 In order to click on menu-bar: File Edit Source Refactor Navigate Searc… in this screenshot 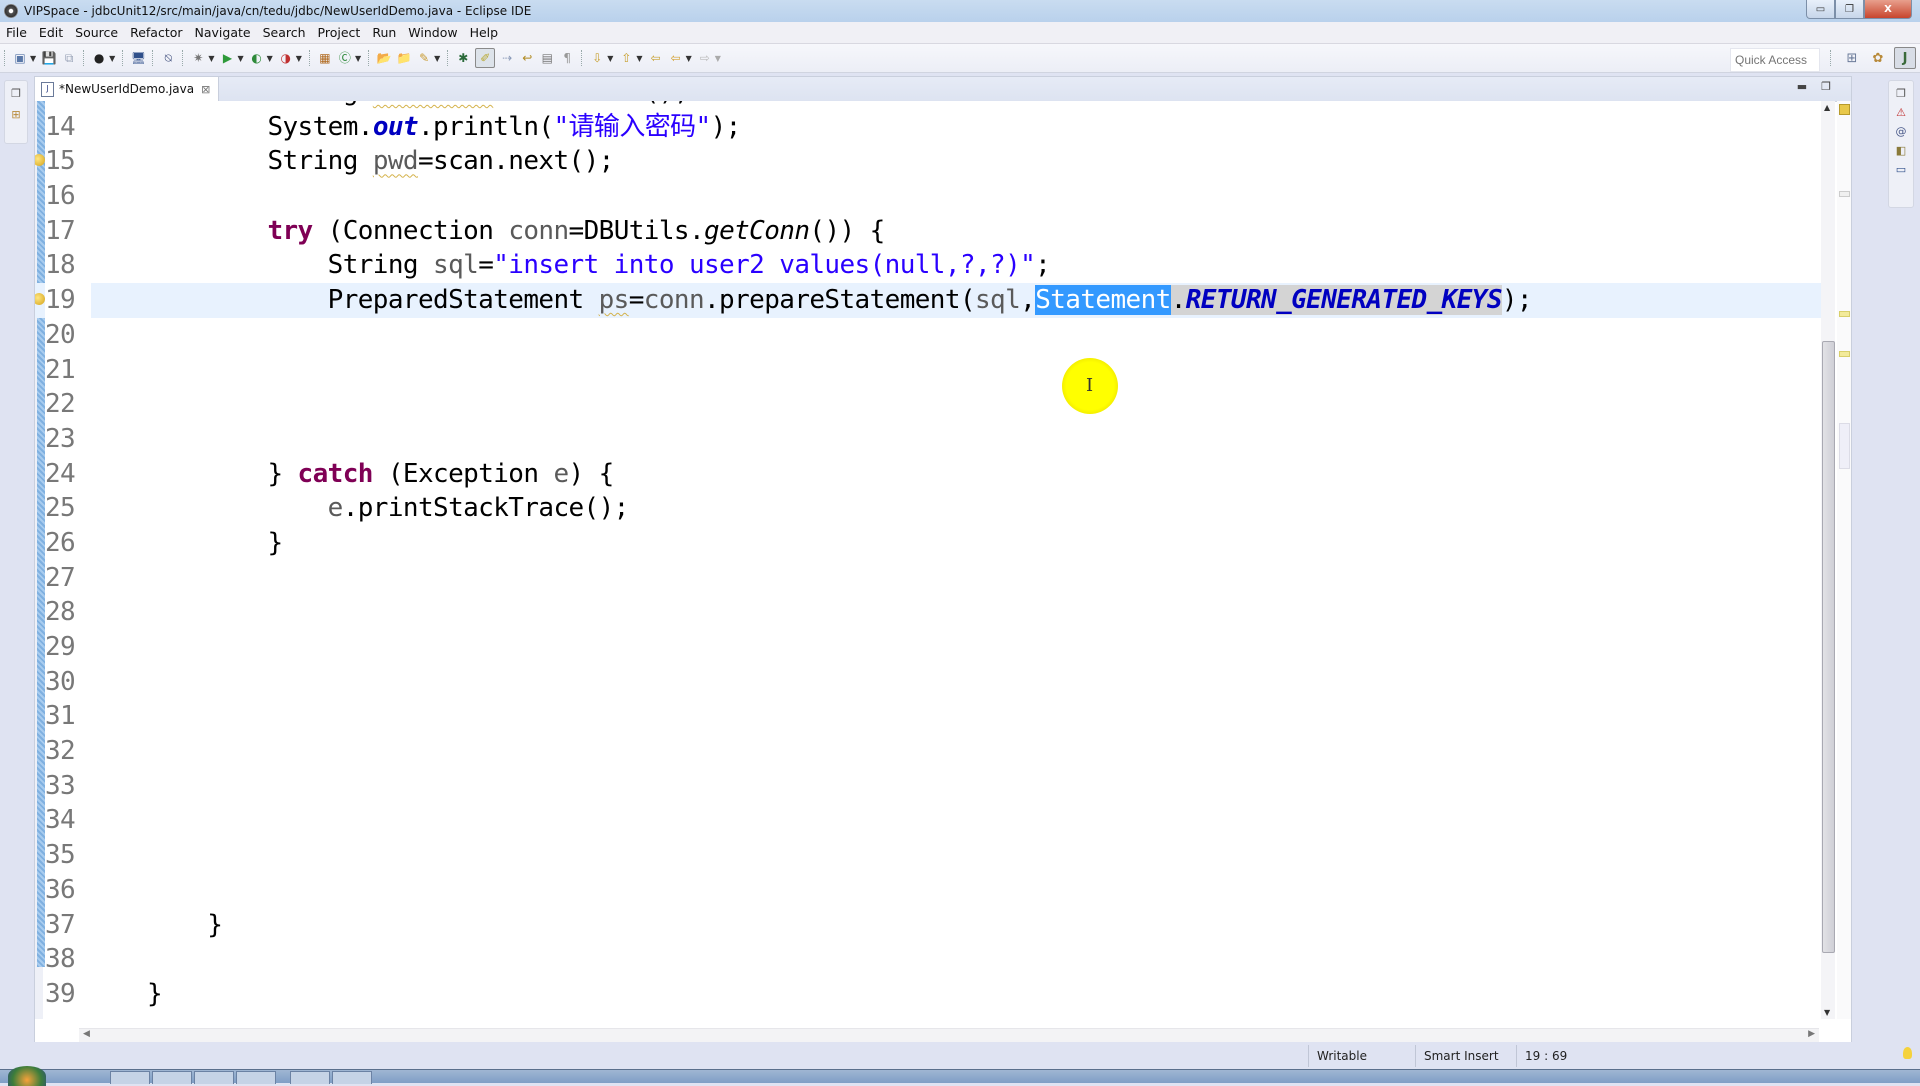, I will do `click(960, 33)`.